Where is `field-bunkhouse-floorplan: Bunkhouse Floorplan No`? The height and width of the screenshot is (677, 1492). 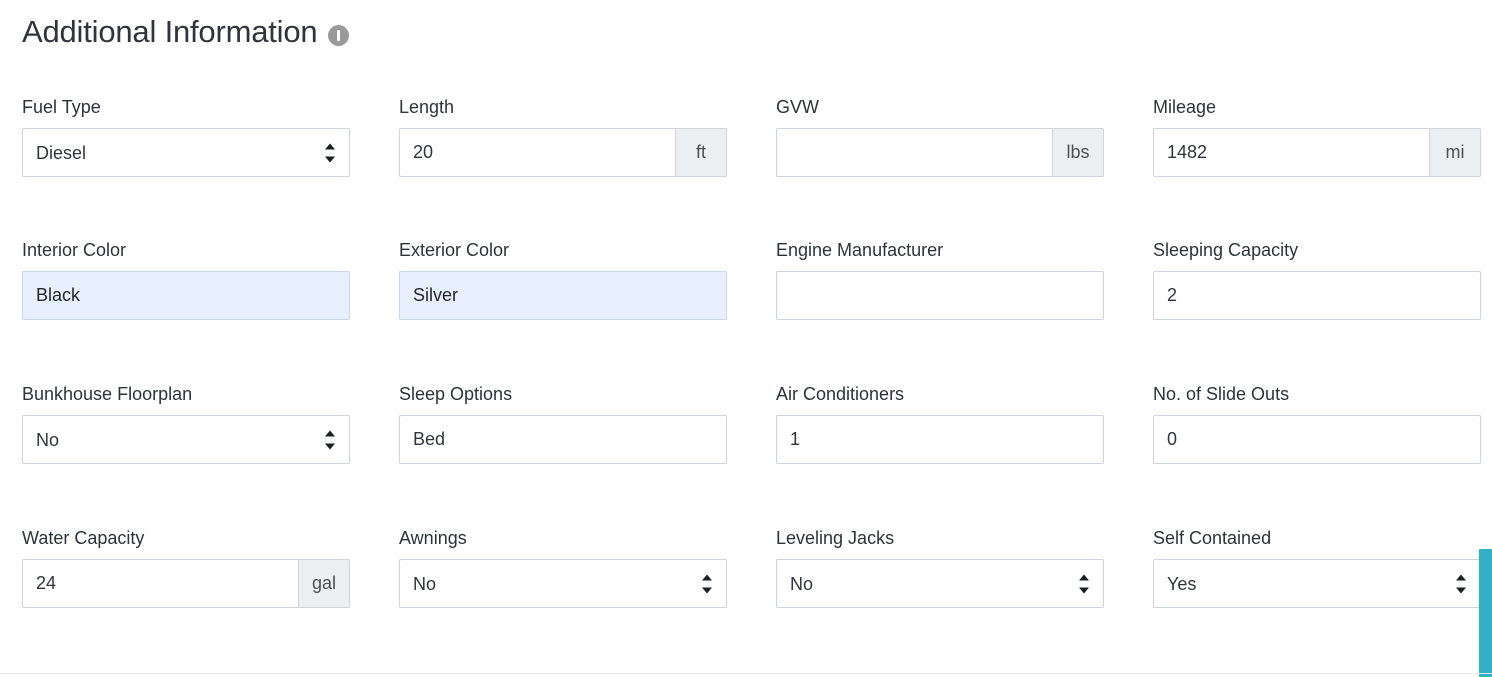
field-bunkhouse-floorplan: Bunkhouse Floorplan No is located at coordinates (186, 423).